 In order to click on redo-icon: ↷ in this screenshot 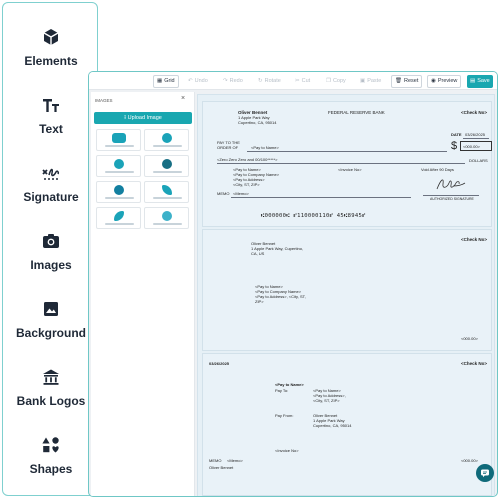, I will do `click(225, 81)`.